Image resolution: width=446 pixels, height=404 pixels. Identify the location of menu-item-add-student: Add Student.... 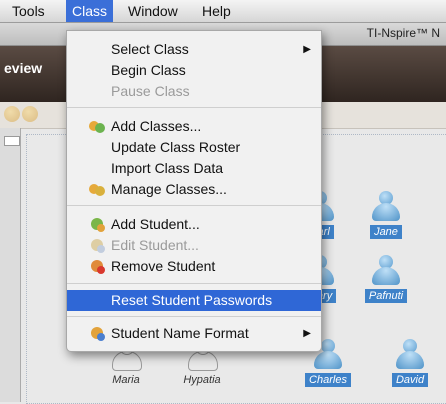
(194, 224).